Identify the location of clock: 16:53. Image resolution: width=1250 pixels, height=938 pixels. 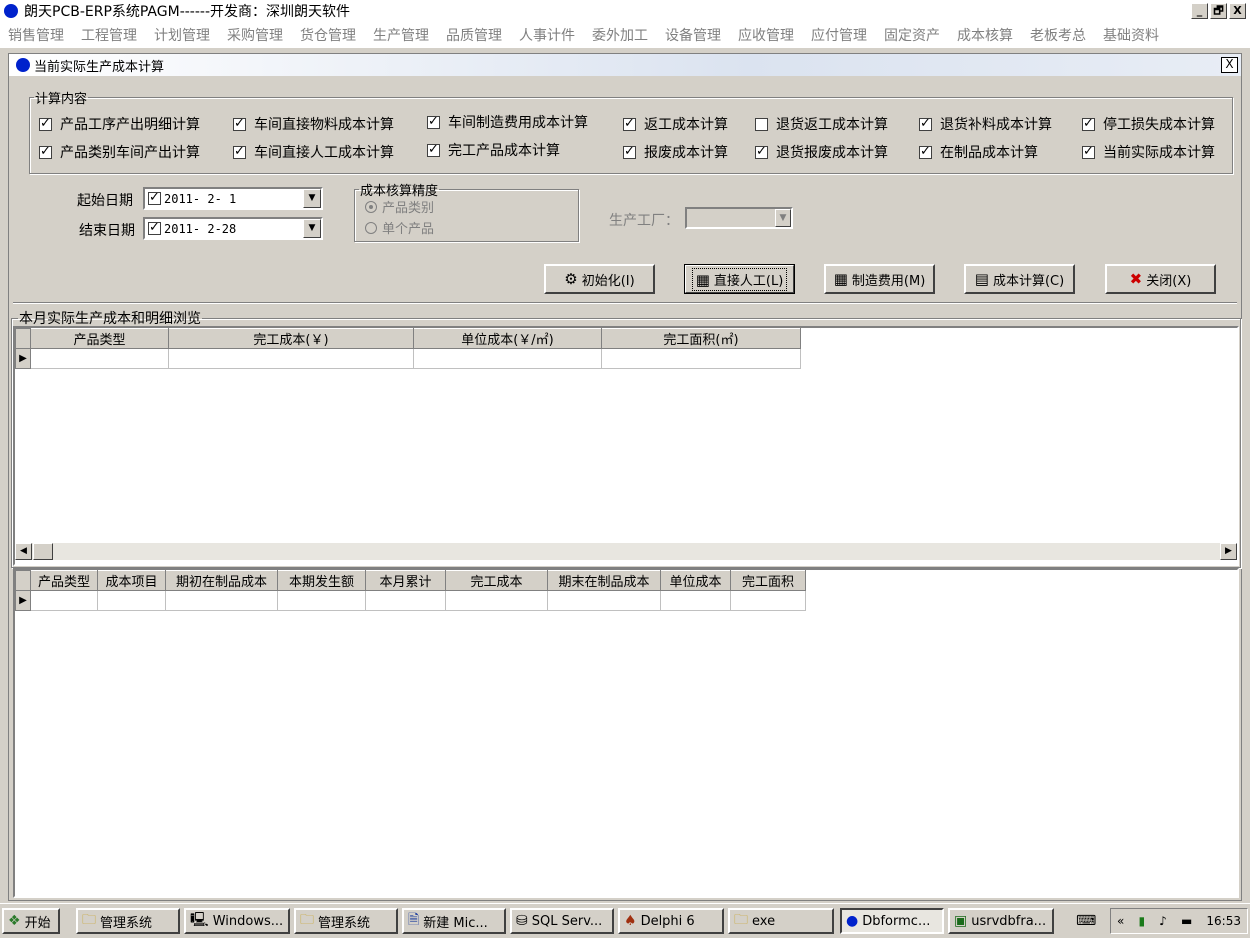
(1223, 921).